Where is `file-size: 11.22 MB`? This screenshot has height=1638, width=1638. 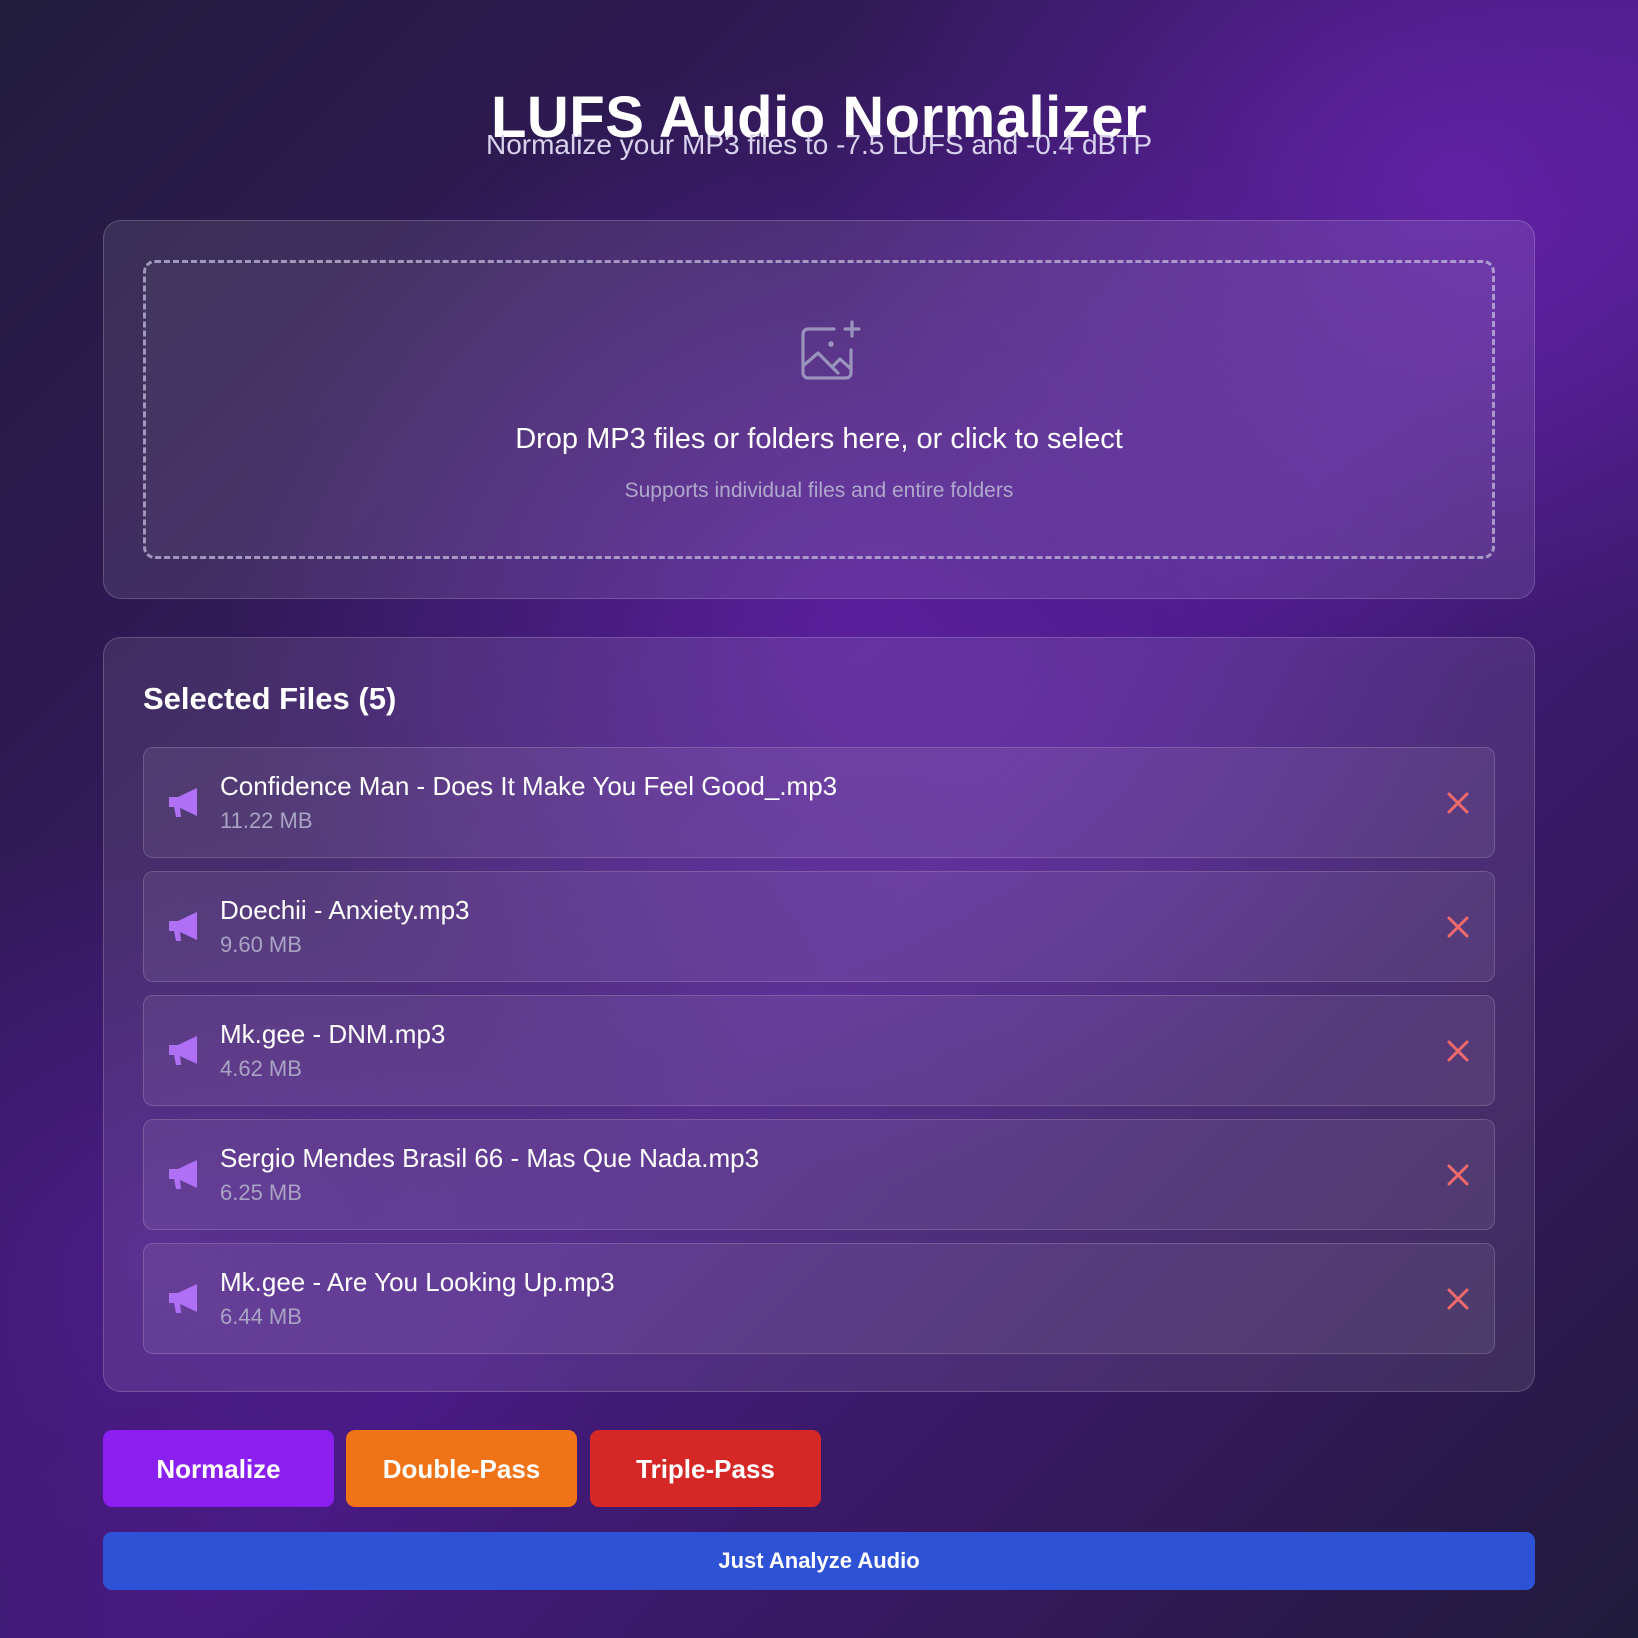
file-size: 11.22 MB is located at coordinates (266, 820).